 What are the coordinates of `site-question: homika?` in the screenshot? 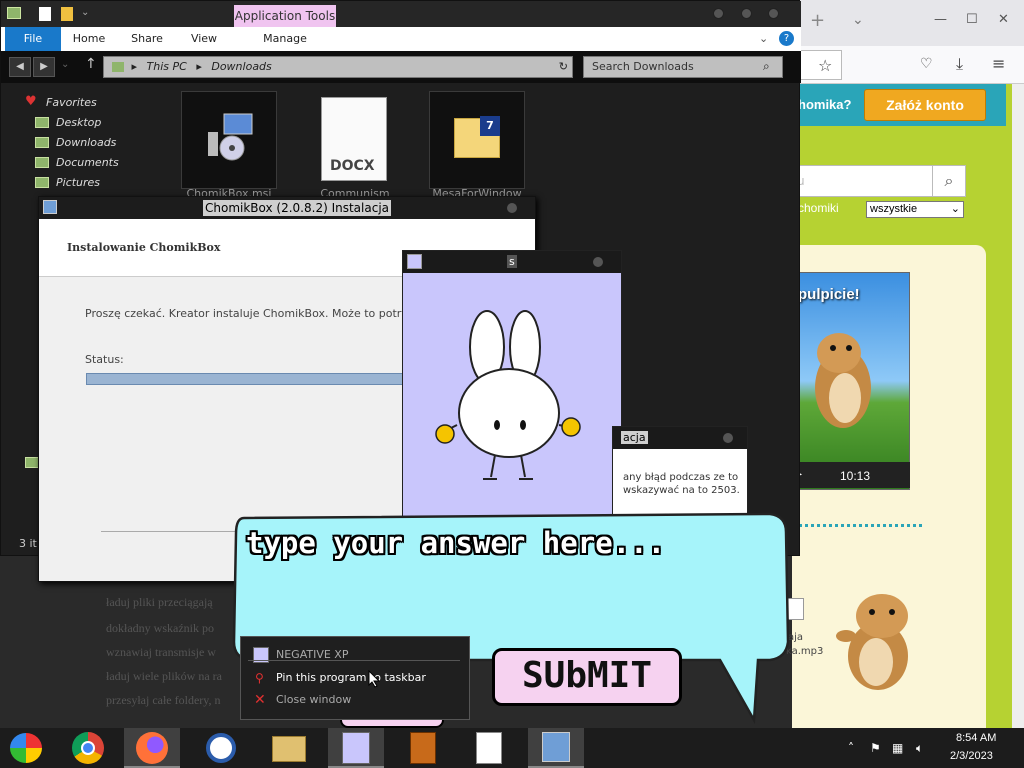 It's located at (825, 104).